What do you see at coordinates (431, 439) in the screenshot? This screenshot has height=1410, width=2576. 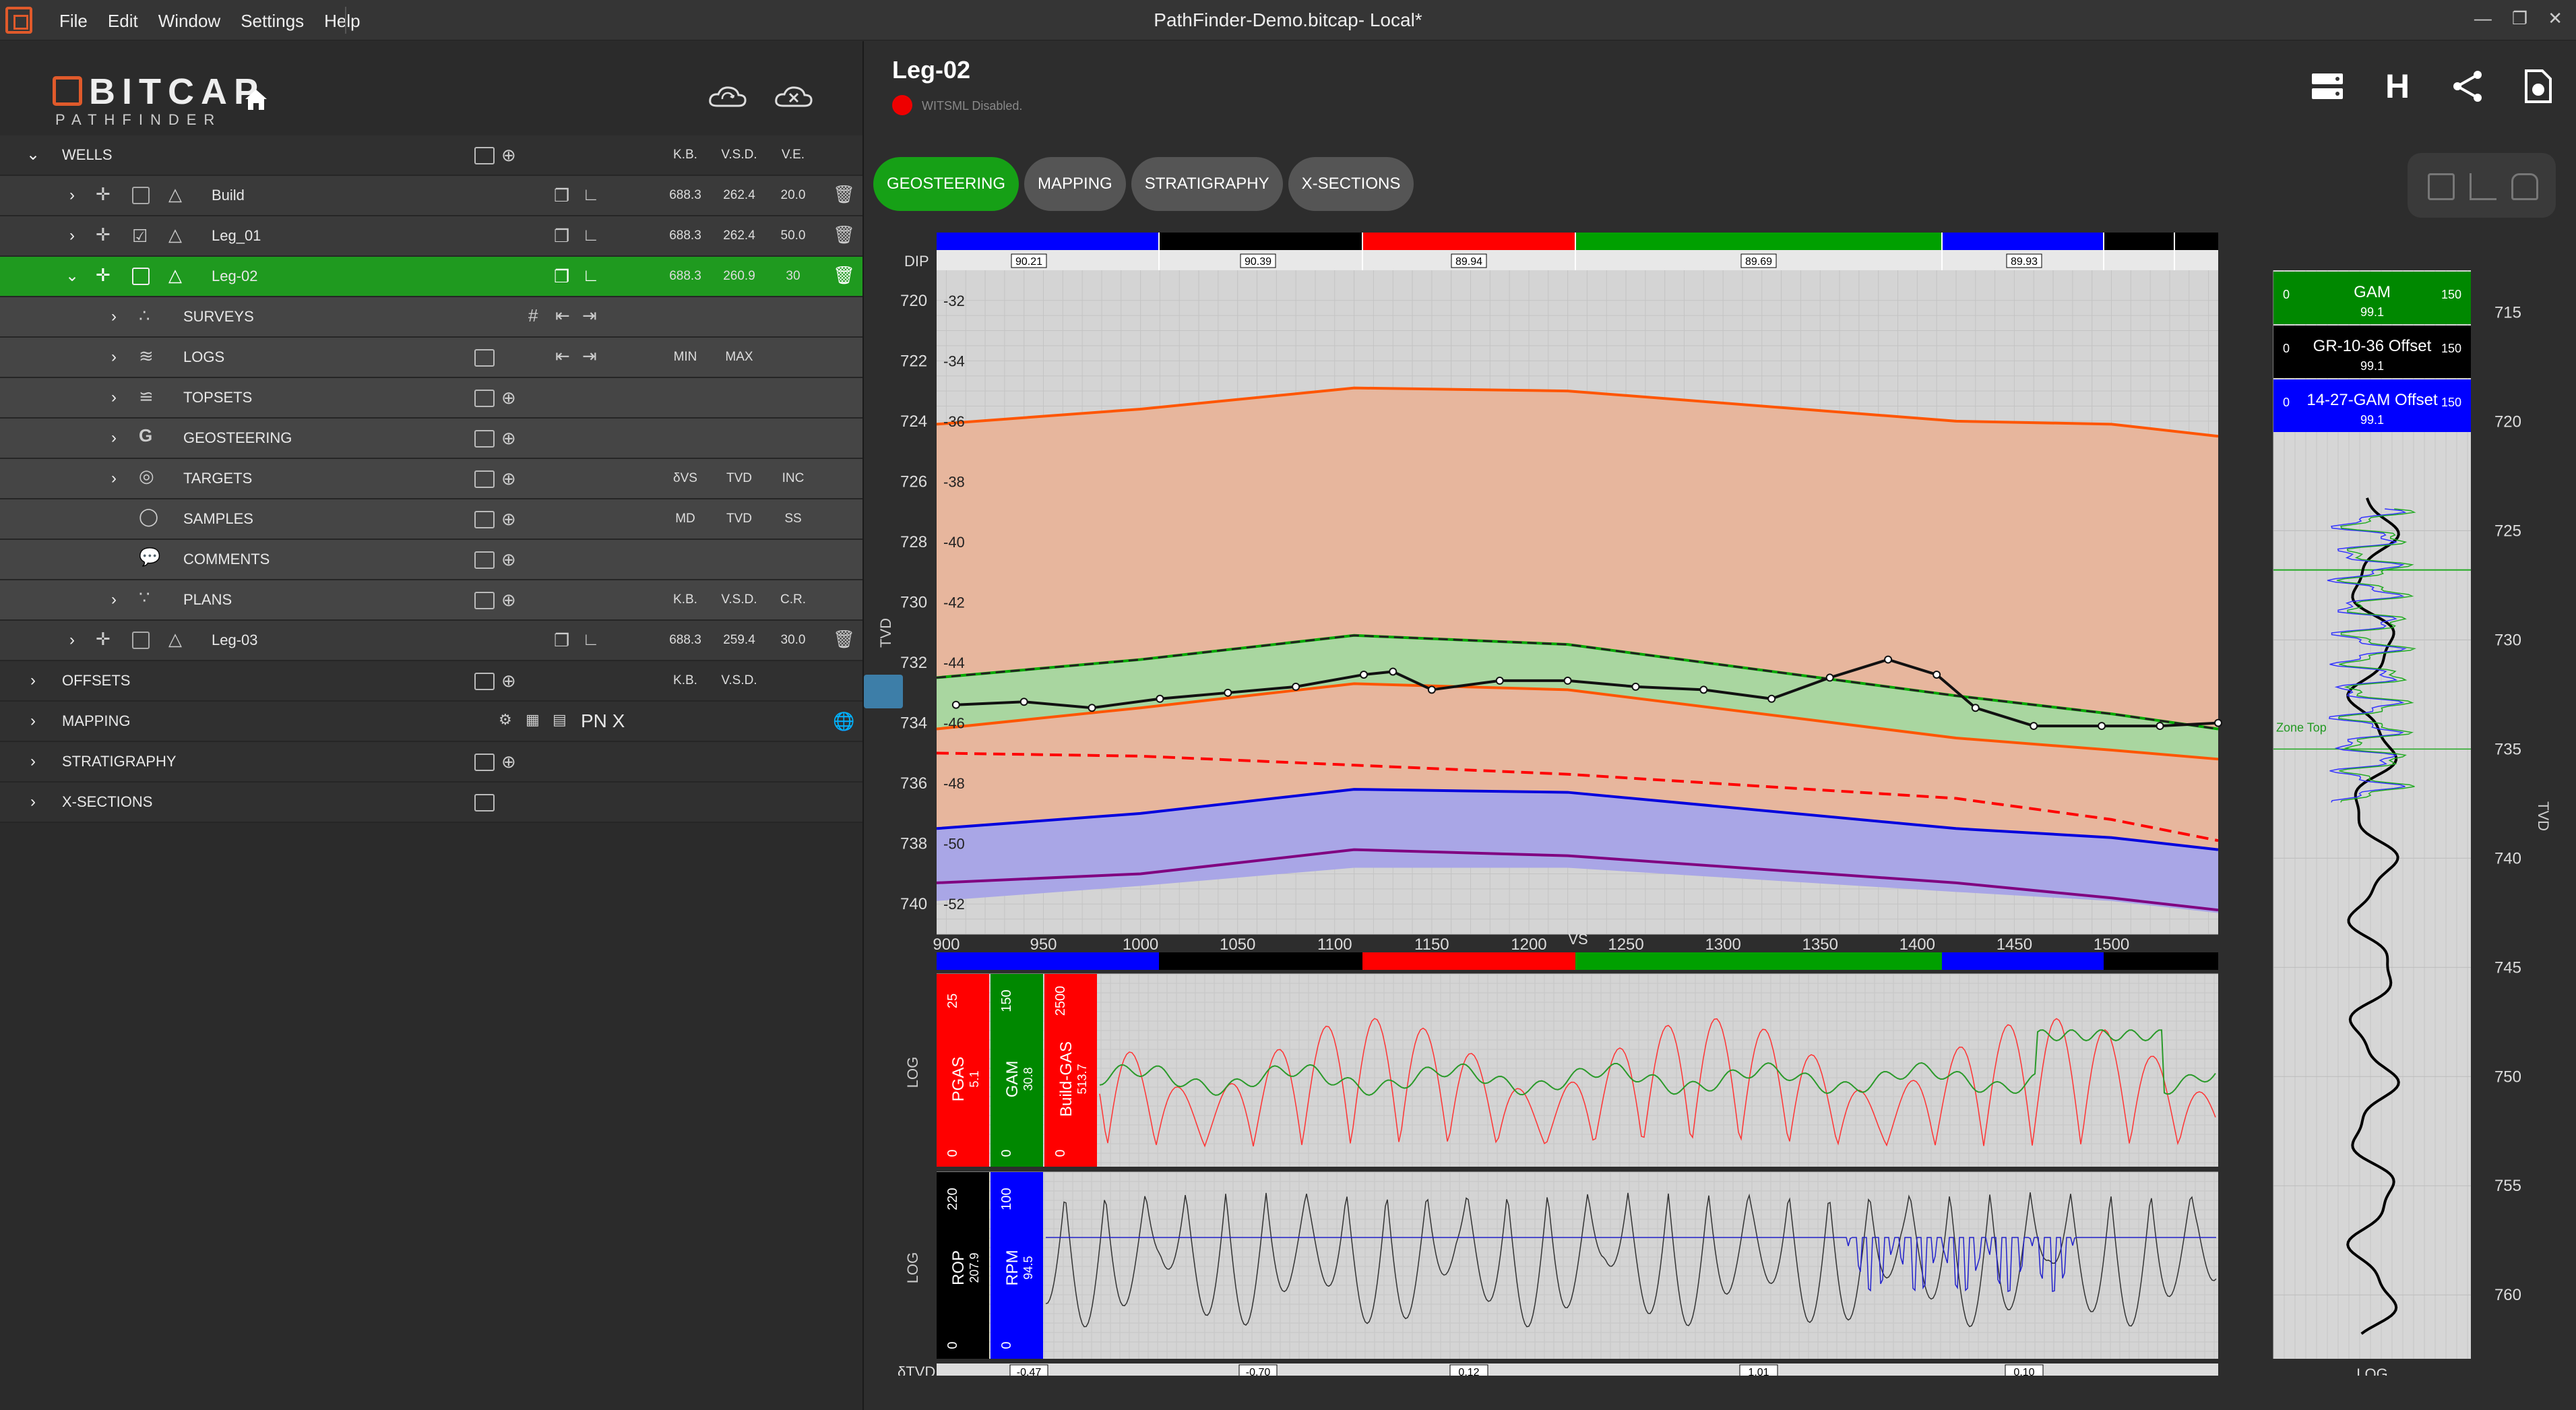 I see `tree-geosteering: › G GEOSTEERING ⊕` at bounding box center [431, 439].